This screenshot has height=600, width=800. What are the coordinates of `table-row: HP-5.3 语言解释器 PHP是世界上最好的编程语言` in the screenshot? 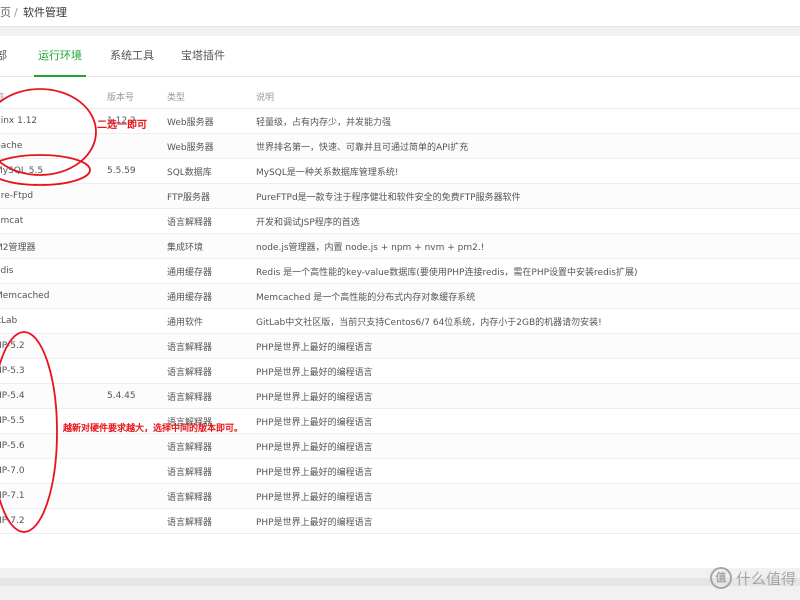 It's located at (400, 371).